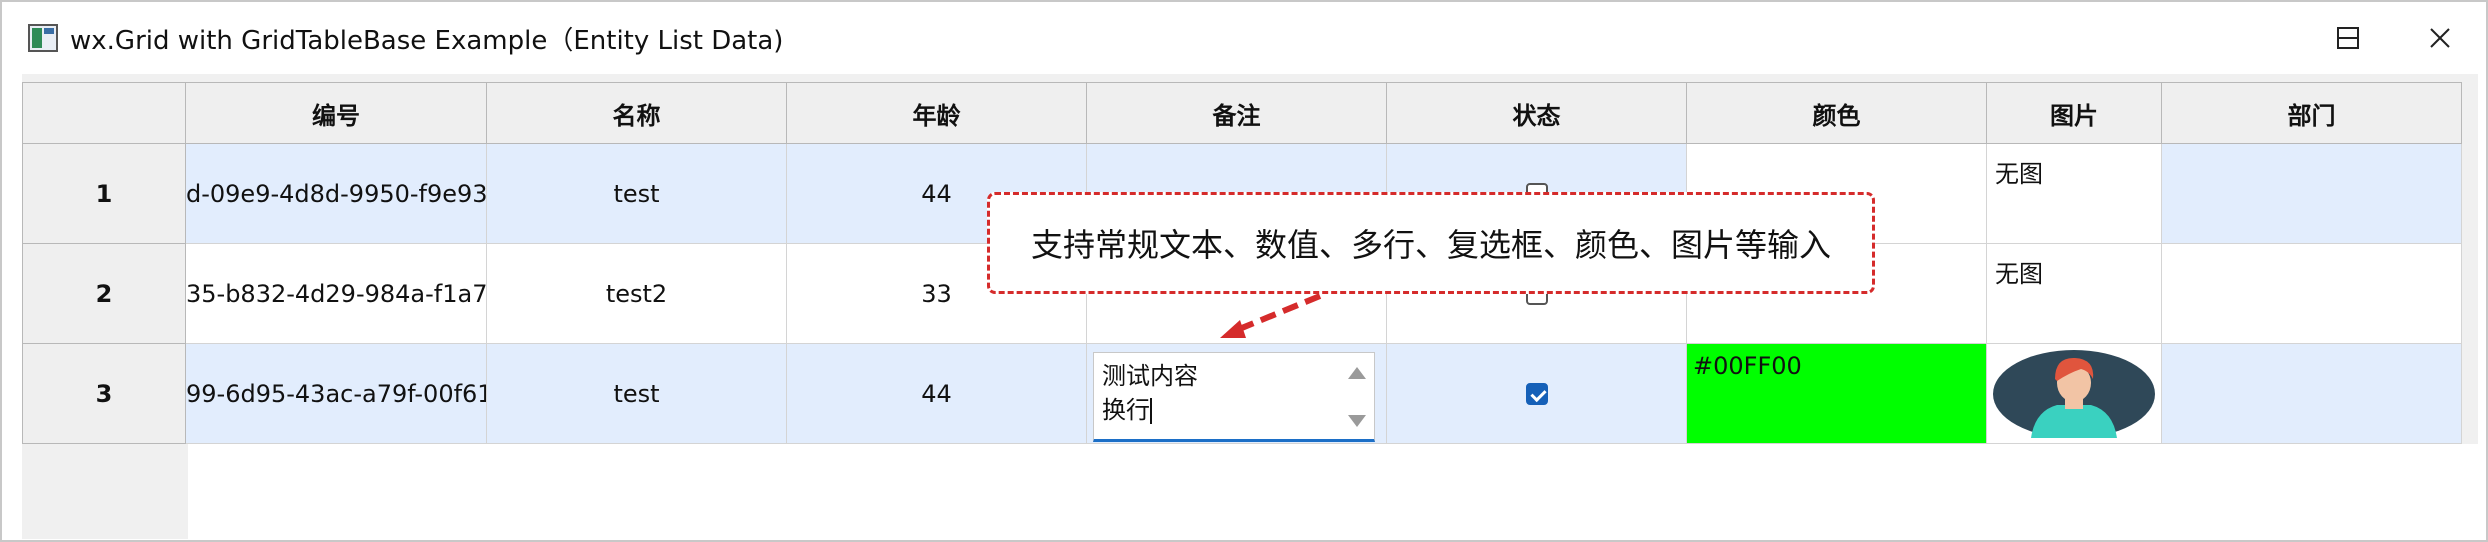  What do you see at coordinates (2312, 113) in the screenshot?
I see `column-header-dept: 部门` at bounding box center [2312, 113].